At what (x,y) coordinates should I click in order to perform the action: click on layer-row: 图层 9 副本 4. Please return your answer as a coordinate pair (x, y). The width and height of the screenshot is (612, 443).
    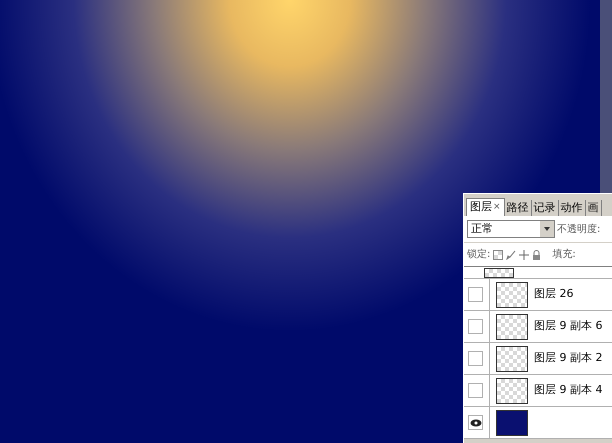
    Looking at the image, I should click on (538, 391).